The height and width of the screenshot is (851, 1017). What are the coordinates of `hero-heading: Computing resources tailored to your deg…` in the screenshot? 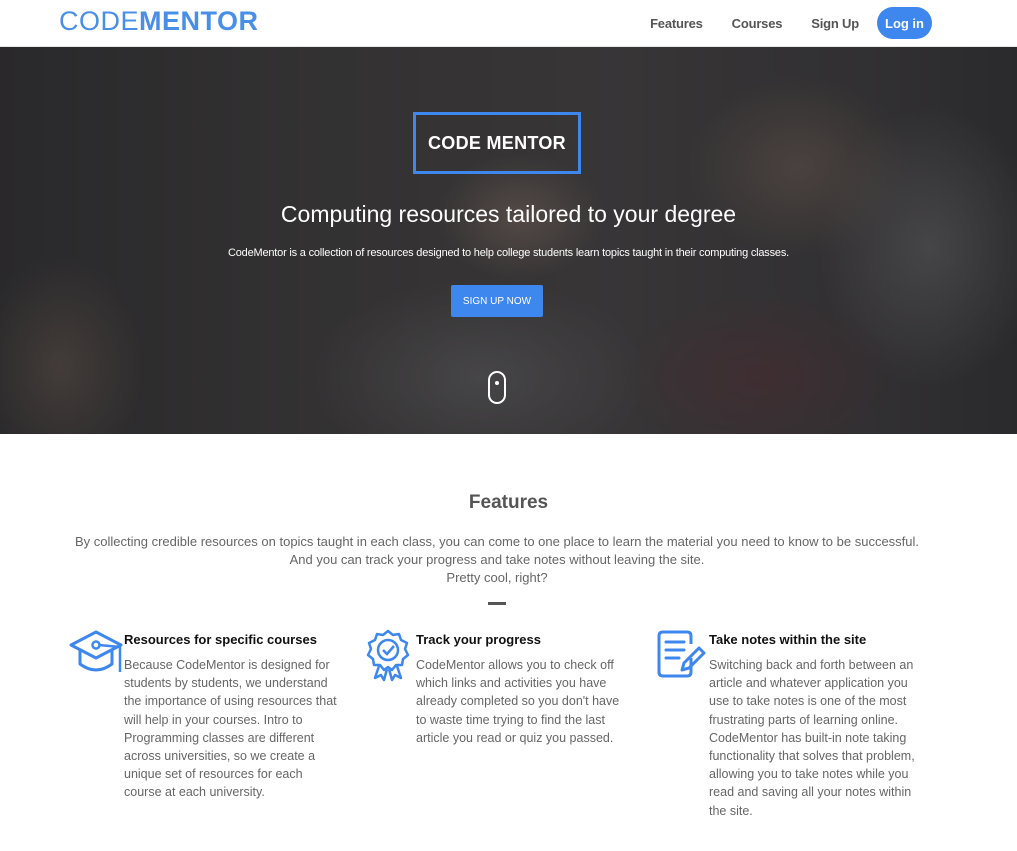 It's located at (508, 214).